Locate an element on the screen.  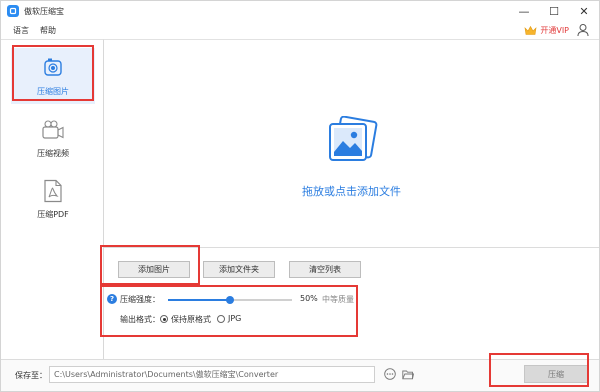
format-option-label: 保持原格式 is located at coordinates (191, 319).